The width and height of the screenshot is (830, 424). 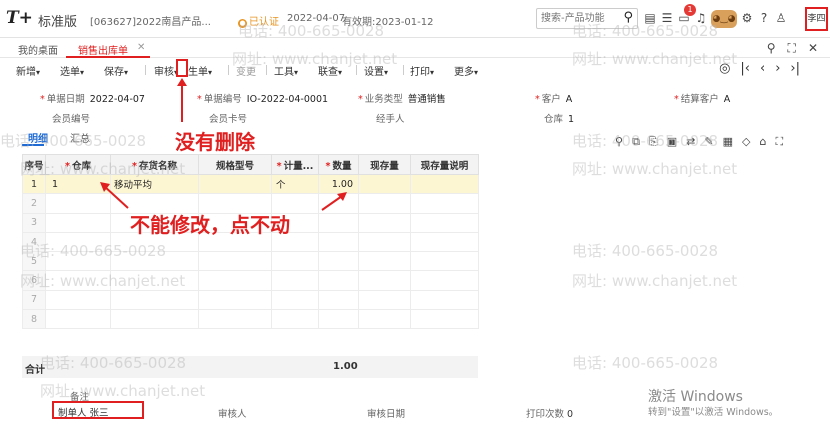 What do you see at coordinates (246, 70) in the screenshot?
I see `change-button: 变更` at bounding box center [246, 70].